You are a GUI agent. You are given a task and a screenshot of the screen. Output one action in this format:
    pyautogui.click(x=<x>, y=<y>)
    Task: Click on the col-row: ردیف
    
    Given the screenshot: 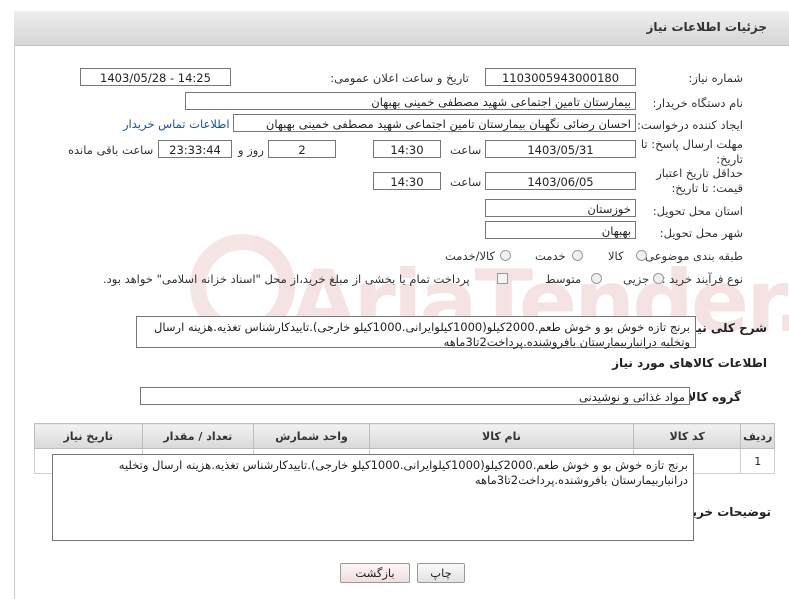 What is the action you would take?
    pyautogui.click(x=757, y=436)
    